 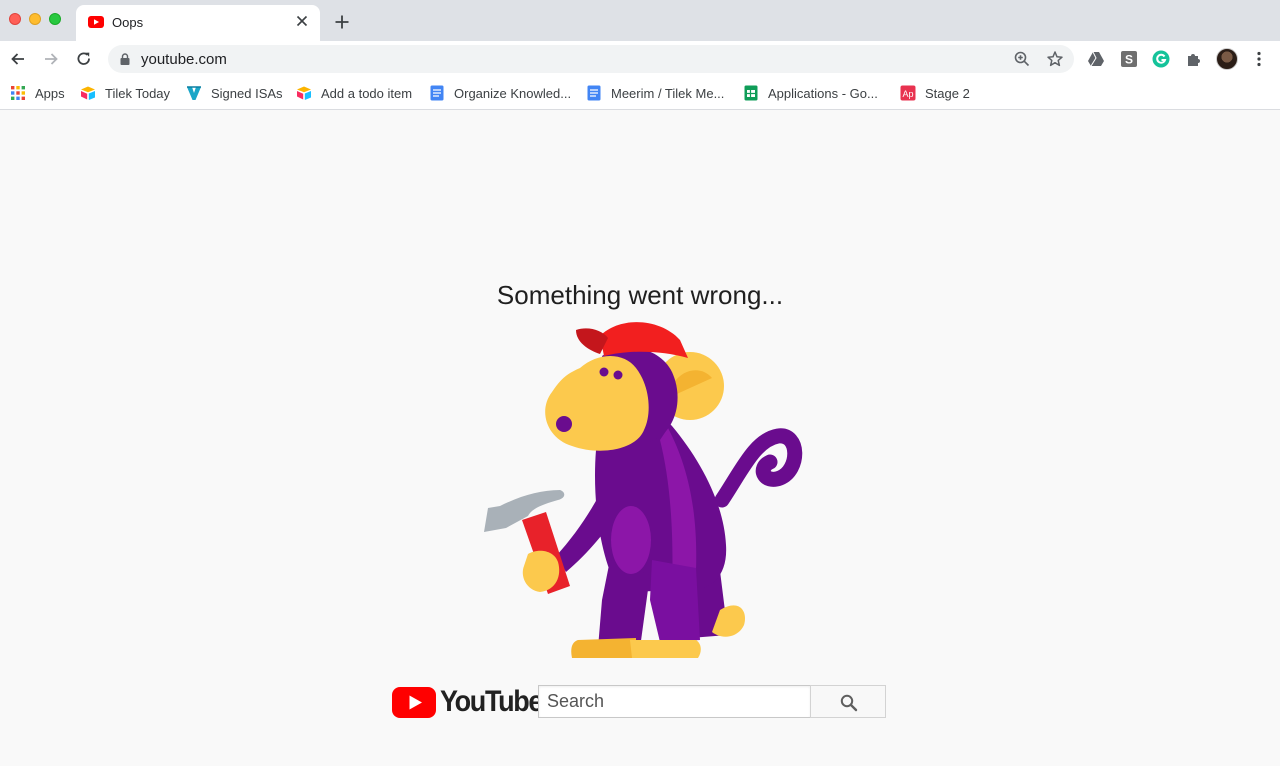 I want to click on bookmark-apps: Apps, so click(x=37, y=93).